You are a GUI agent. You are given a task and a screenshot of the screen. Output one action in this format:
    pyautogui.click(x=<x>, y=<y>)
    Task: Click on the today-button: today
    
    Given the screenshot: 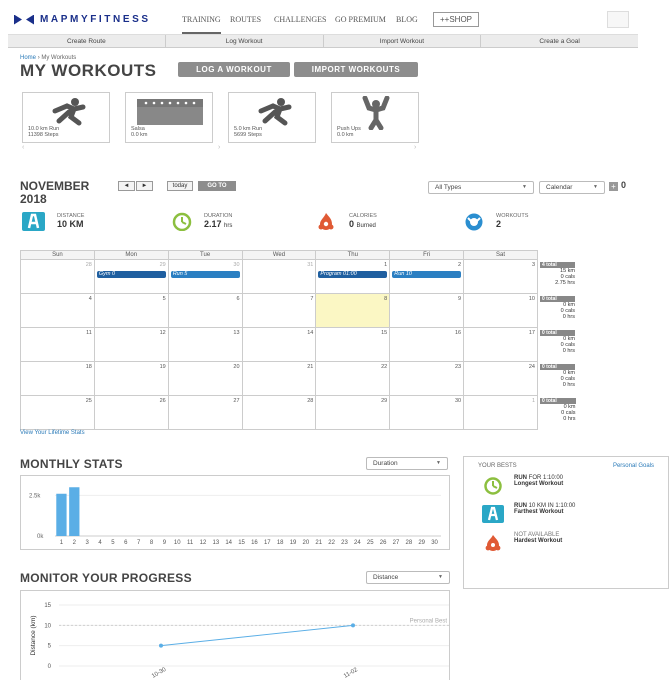 What is the action you would take?
    pyautogui.click(x=180, y=186)
    